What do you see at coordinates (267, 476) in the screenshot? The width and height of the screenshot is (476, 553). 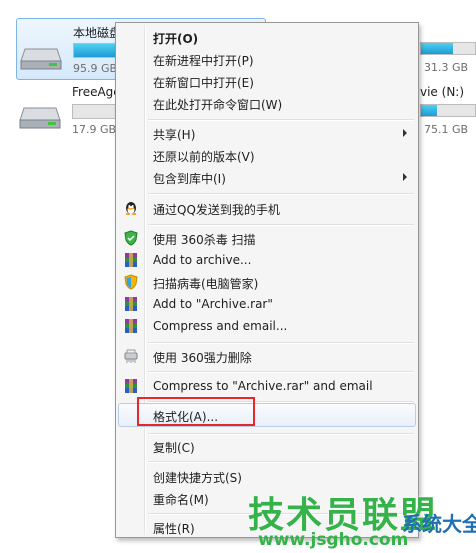 I see `menu-item-create-shortcut: 创建快捷方式(S)` at bounding box center [267, 476].